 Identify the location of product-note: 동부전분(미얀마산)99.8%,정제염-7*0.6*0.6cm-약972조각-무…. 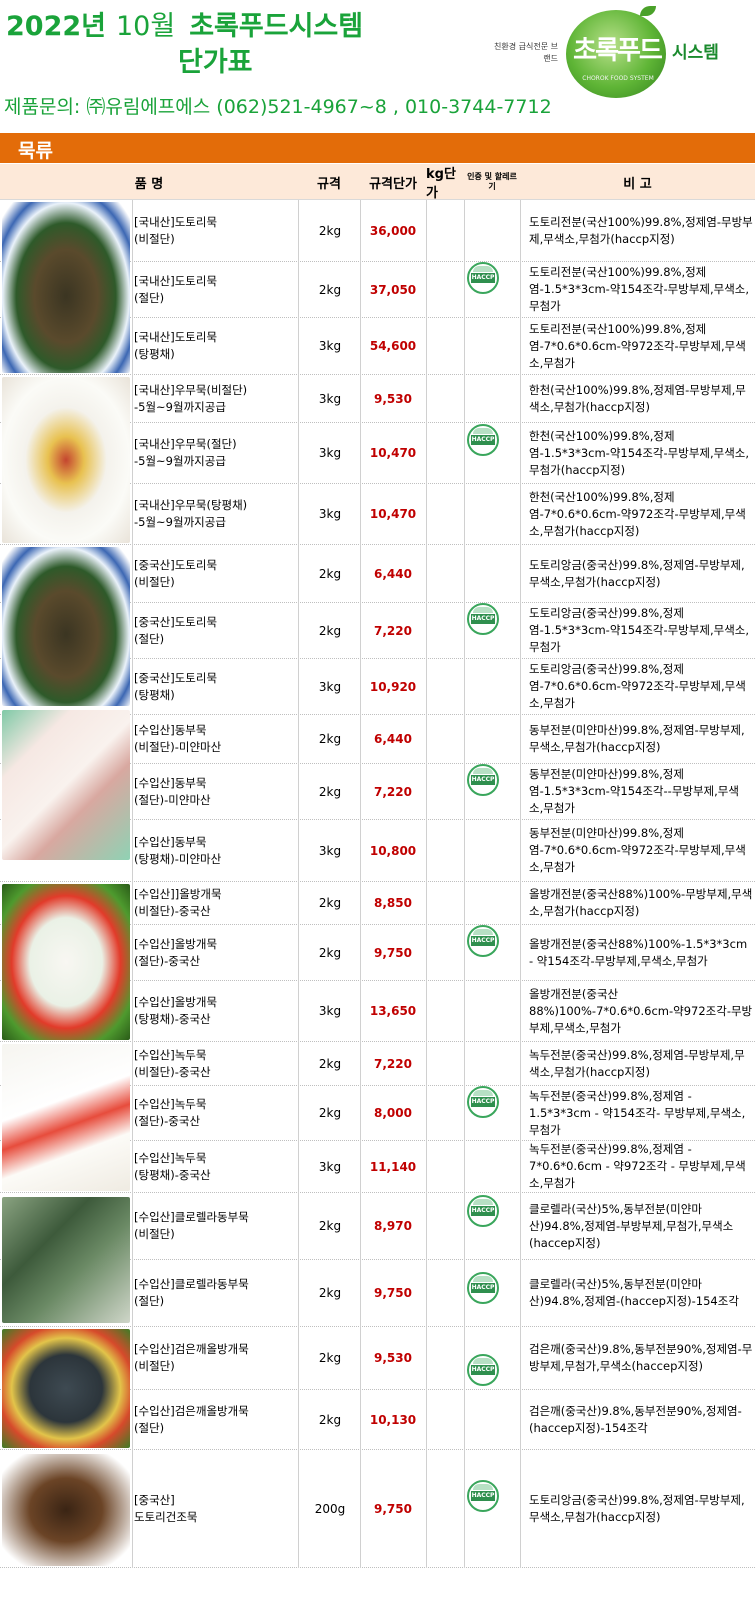
(637, 850).